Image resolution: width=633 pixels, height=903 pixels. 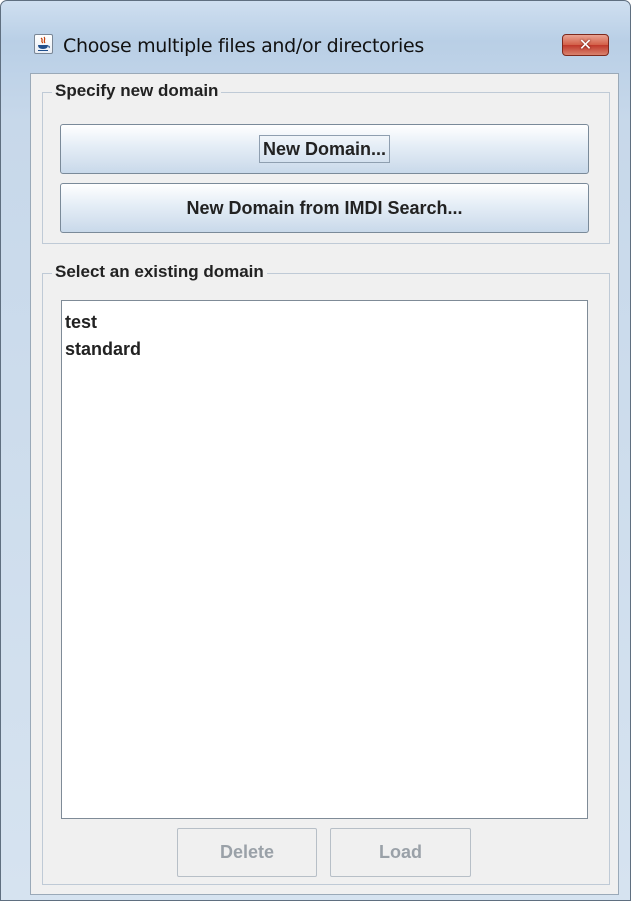 What do you see at coordinates (247, 852) in the screenshot?
I see `delete-button: Delete` at bounding box center [247, 852].